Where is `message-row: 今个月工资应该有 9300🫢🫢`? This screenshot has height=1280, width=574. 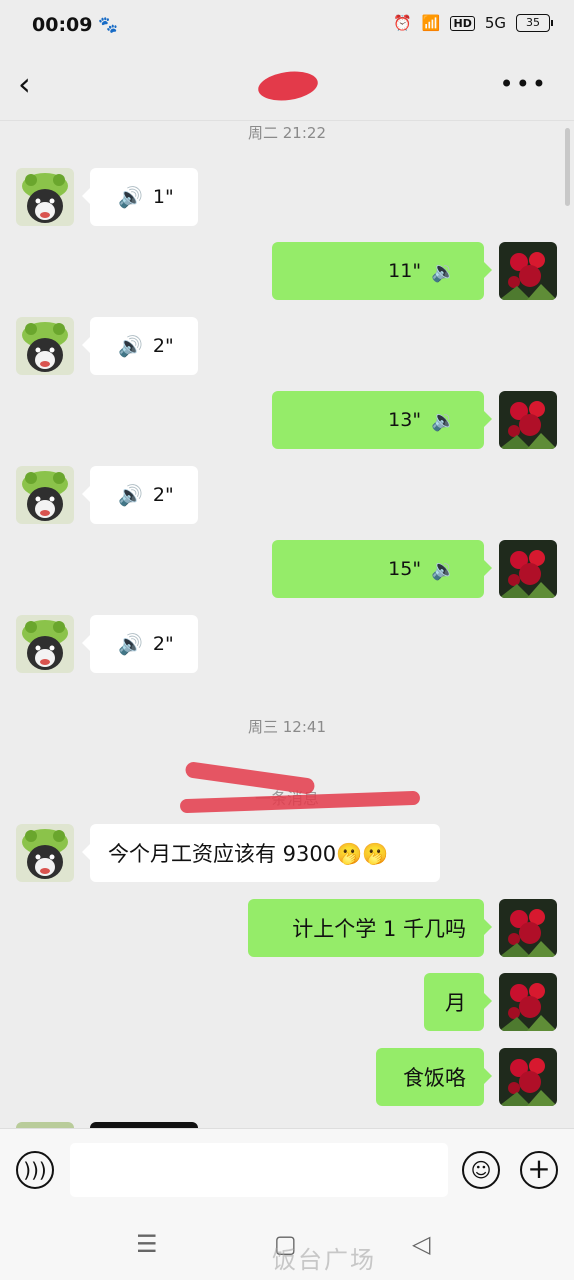 message-row: 今个月工资应该有 9300🫢🫢 is located at coordinates (287, 853).